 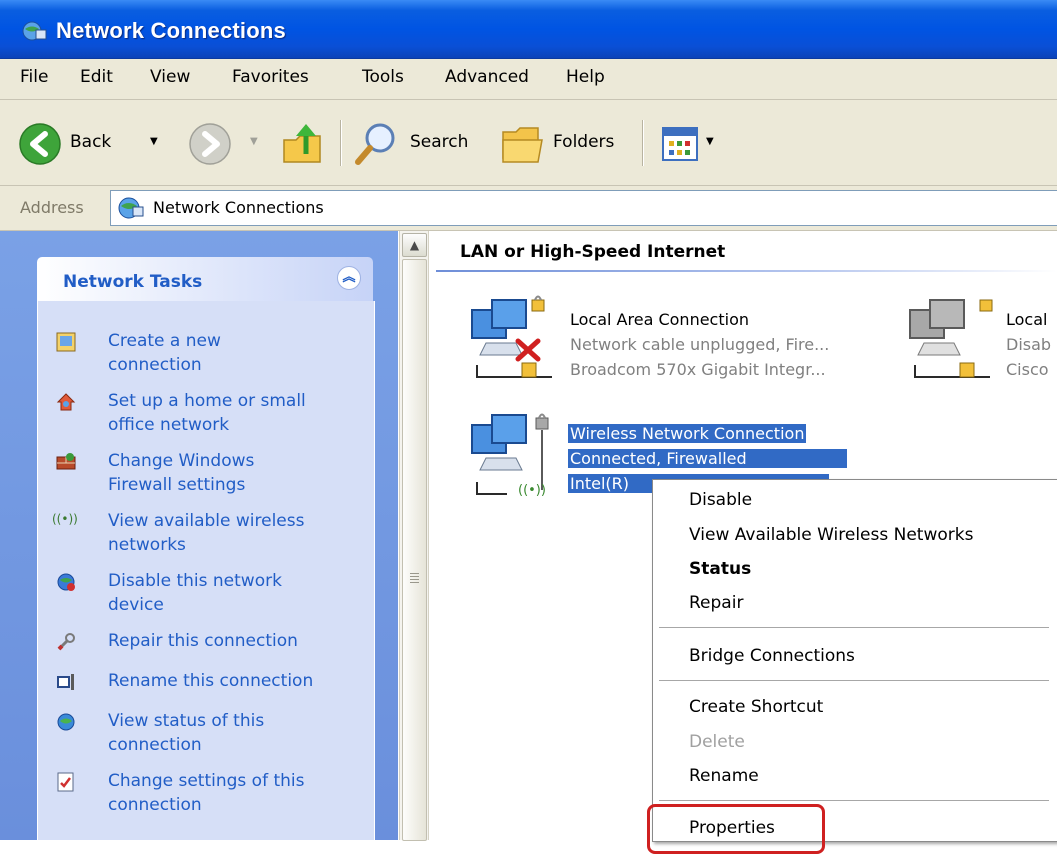 I want to click on network-tasks-title: Network Tasks, so click(x=133, y=282).